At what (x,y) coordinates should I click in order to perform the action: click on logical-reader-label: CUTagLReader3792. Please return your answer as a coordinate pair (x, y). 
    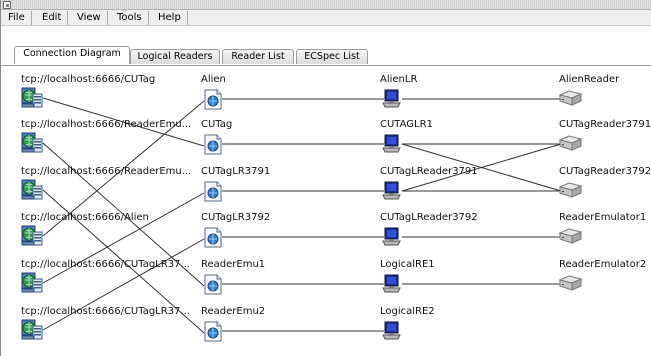
    Looking at the image, I should click on (429, 217).